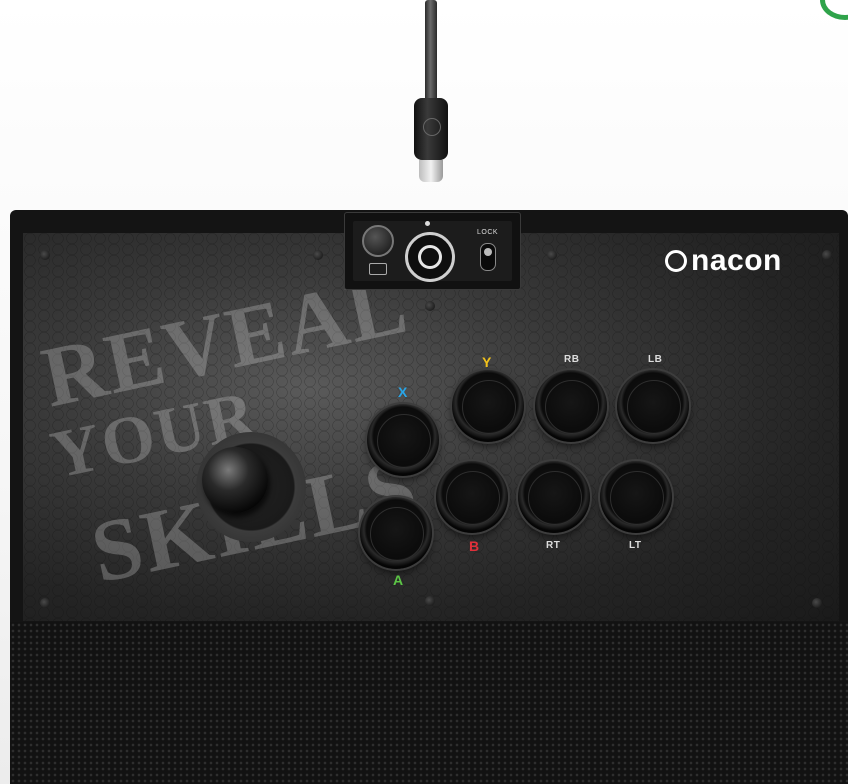 The image size is (848, 784). What do you see at coordinates (488, 257) in the screenshot?
I see `lock-switch` at bounding box center [488, 257].